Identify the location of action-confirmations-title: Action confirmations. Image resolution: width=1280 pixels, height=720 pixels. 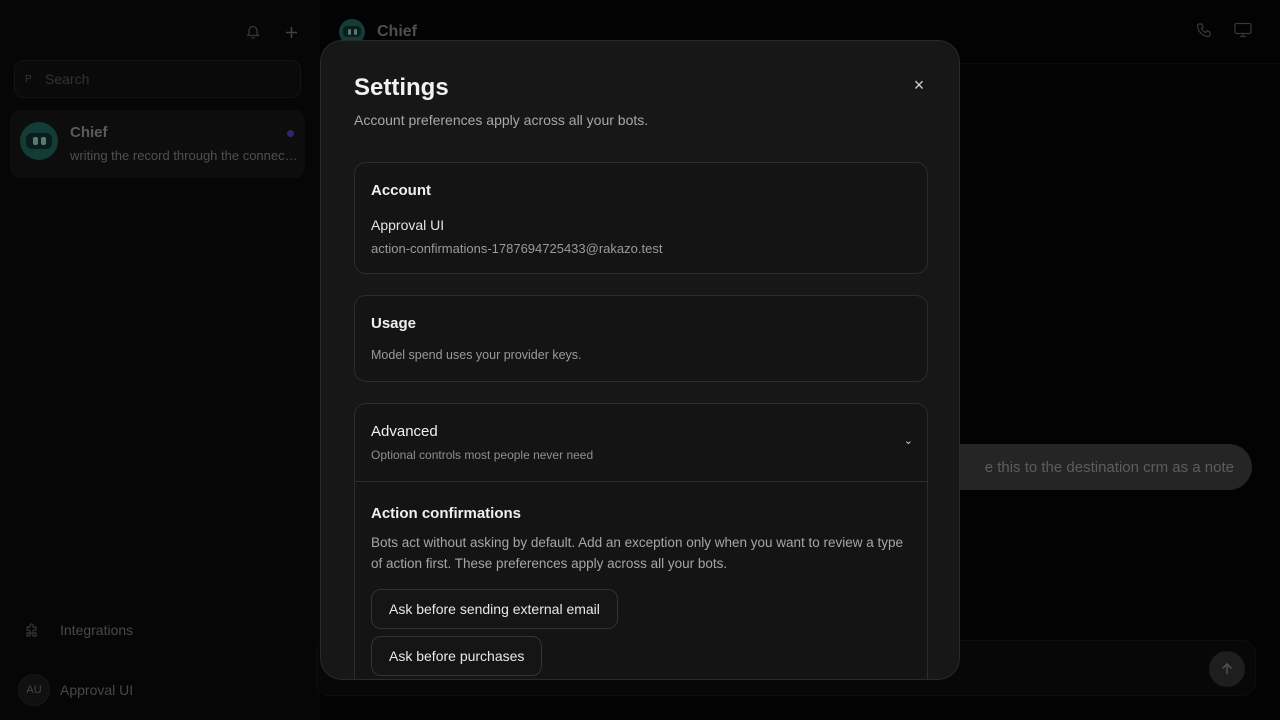
(446, 513).